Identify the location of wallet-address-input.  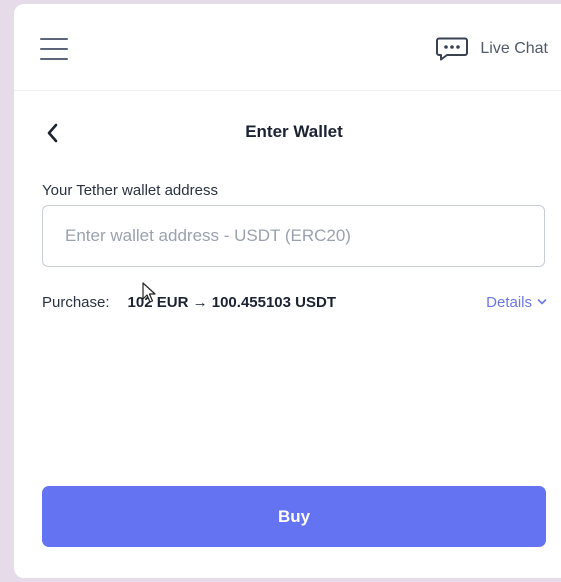
(293, 236).